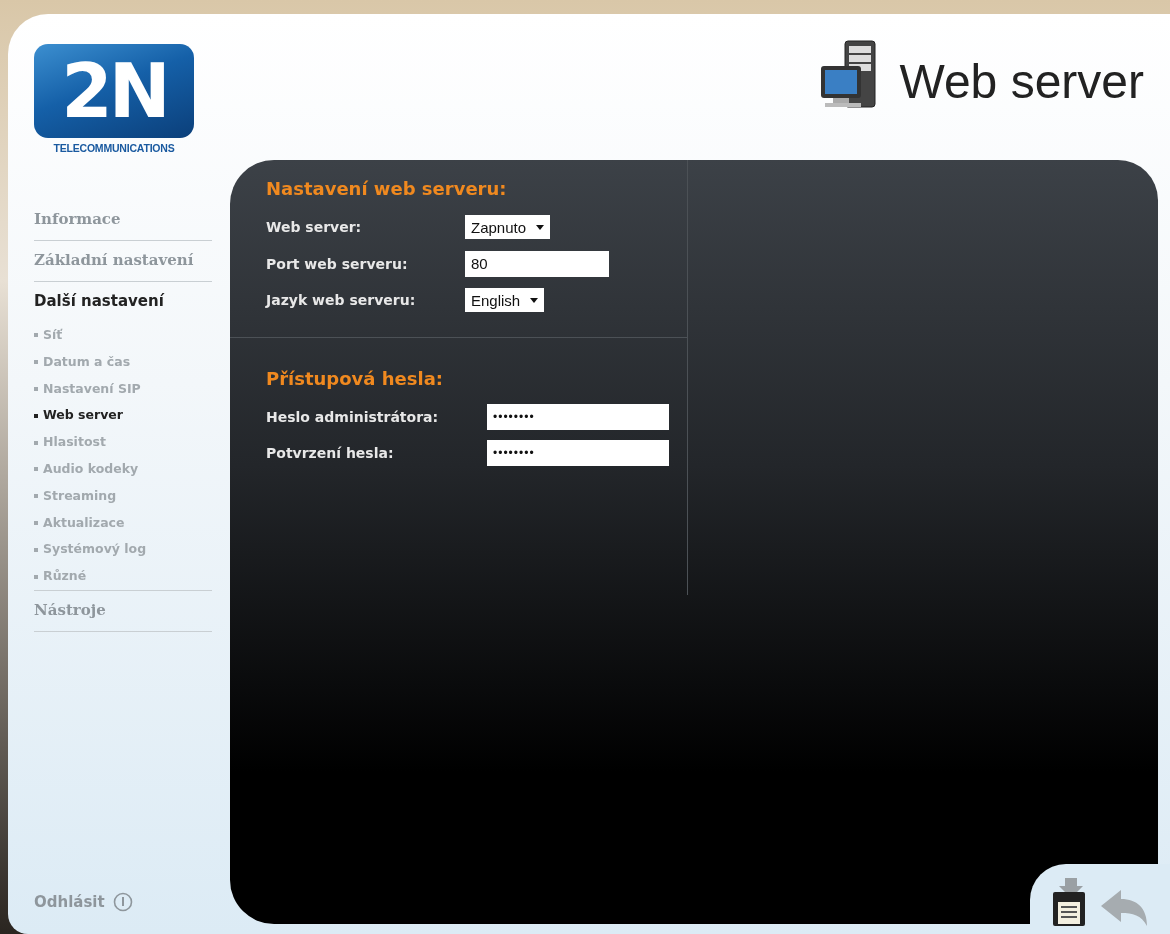 The image size is (1170, 934). What do you see at coordinates (123, 261) in the screenshot?
I see `nav-section: Základní nastavení` at bounding box center [123, 261].